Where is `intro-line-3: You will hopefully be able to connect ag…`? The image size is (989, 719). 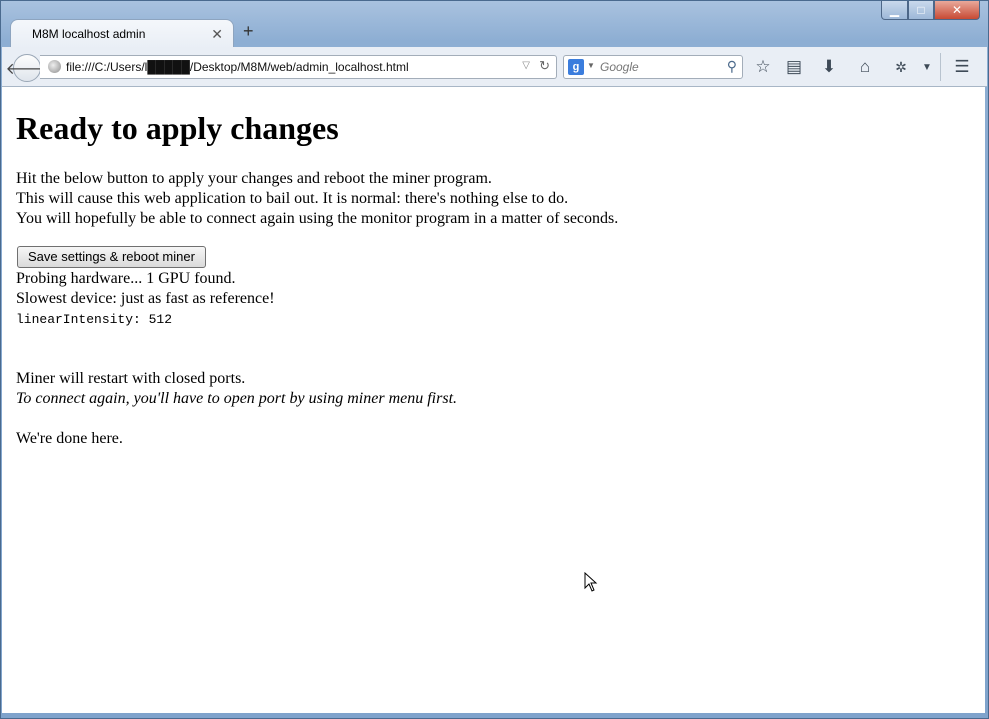
intro-line-3: You will hopefully be able to connect ag… is located at coordinates (317, 218).